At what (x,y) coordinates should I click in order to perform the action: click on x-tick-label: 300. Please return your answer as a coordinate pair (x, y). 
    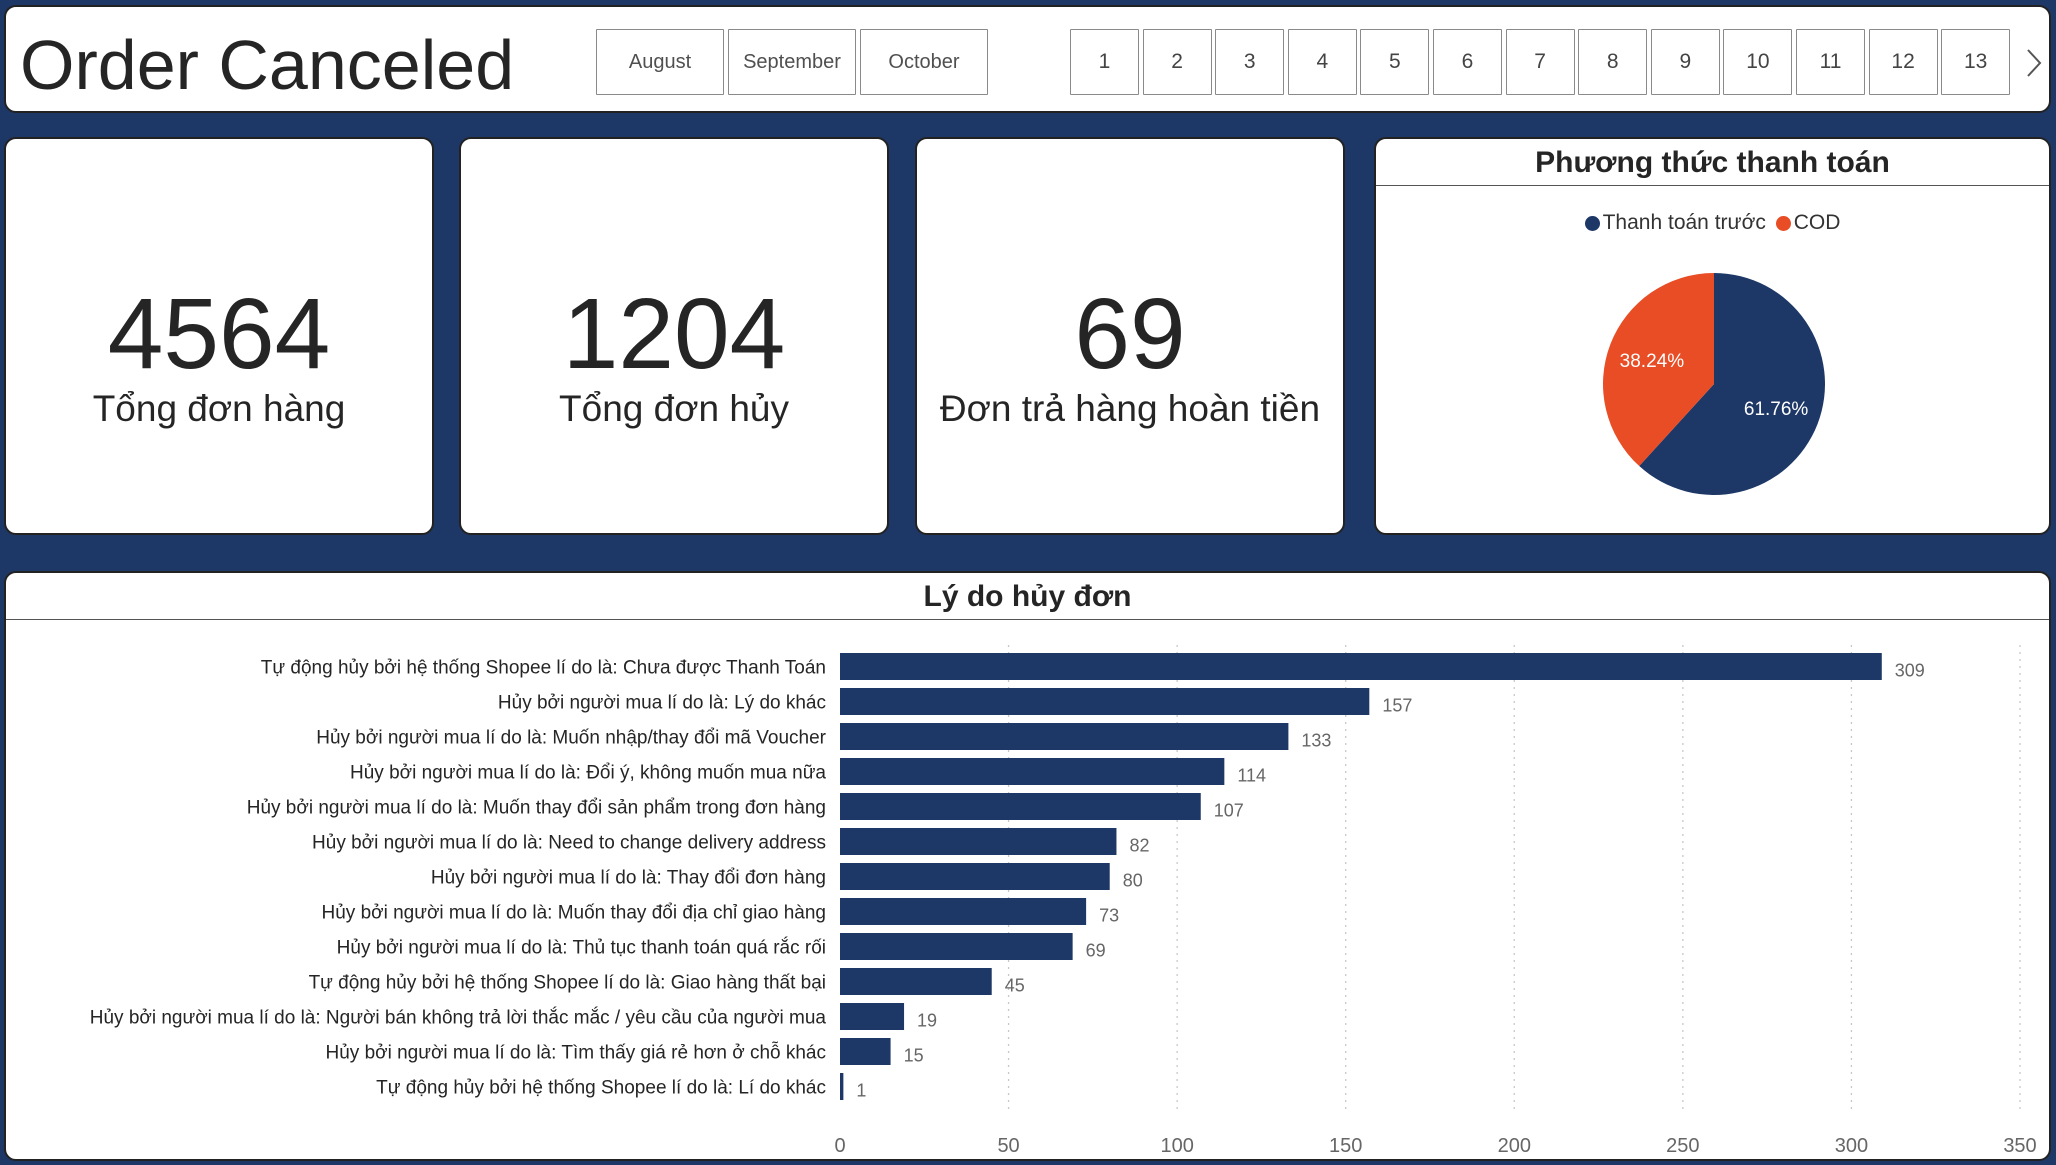
    Looking at the image, I should click on (1851, 1146).